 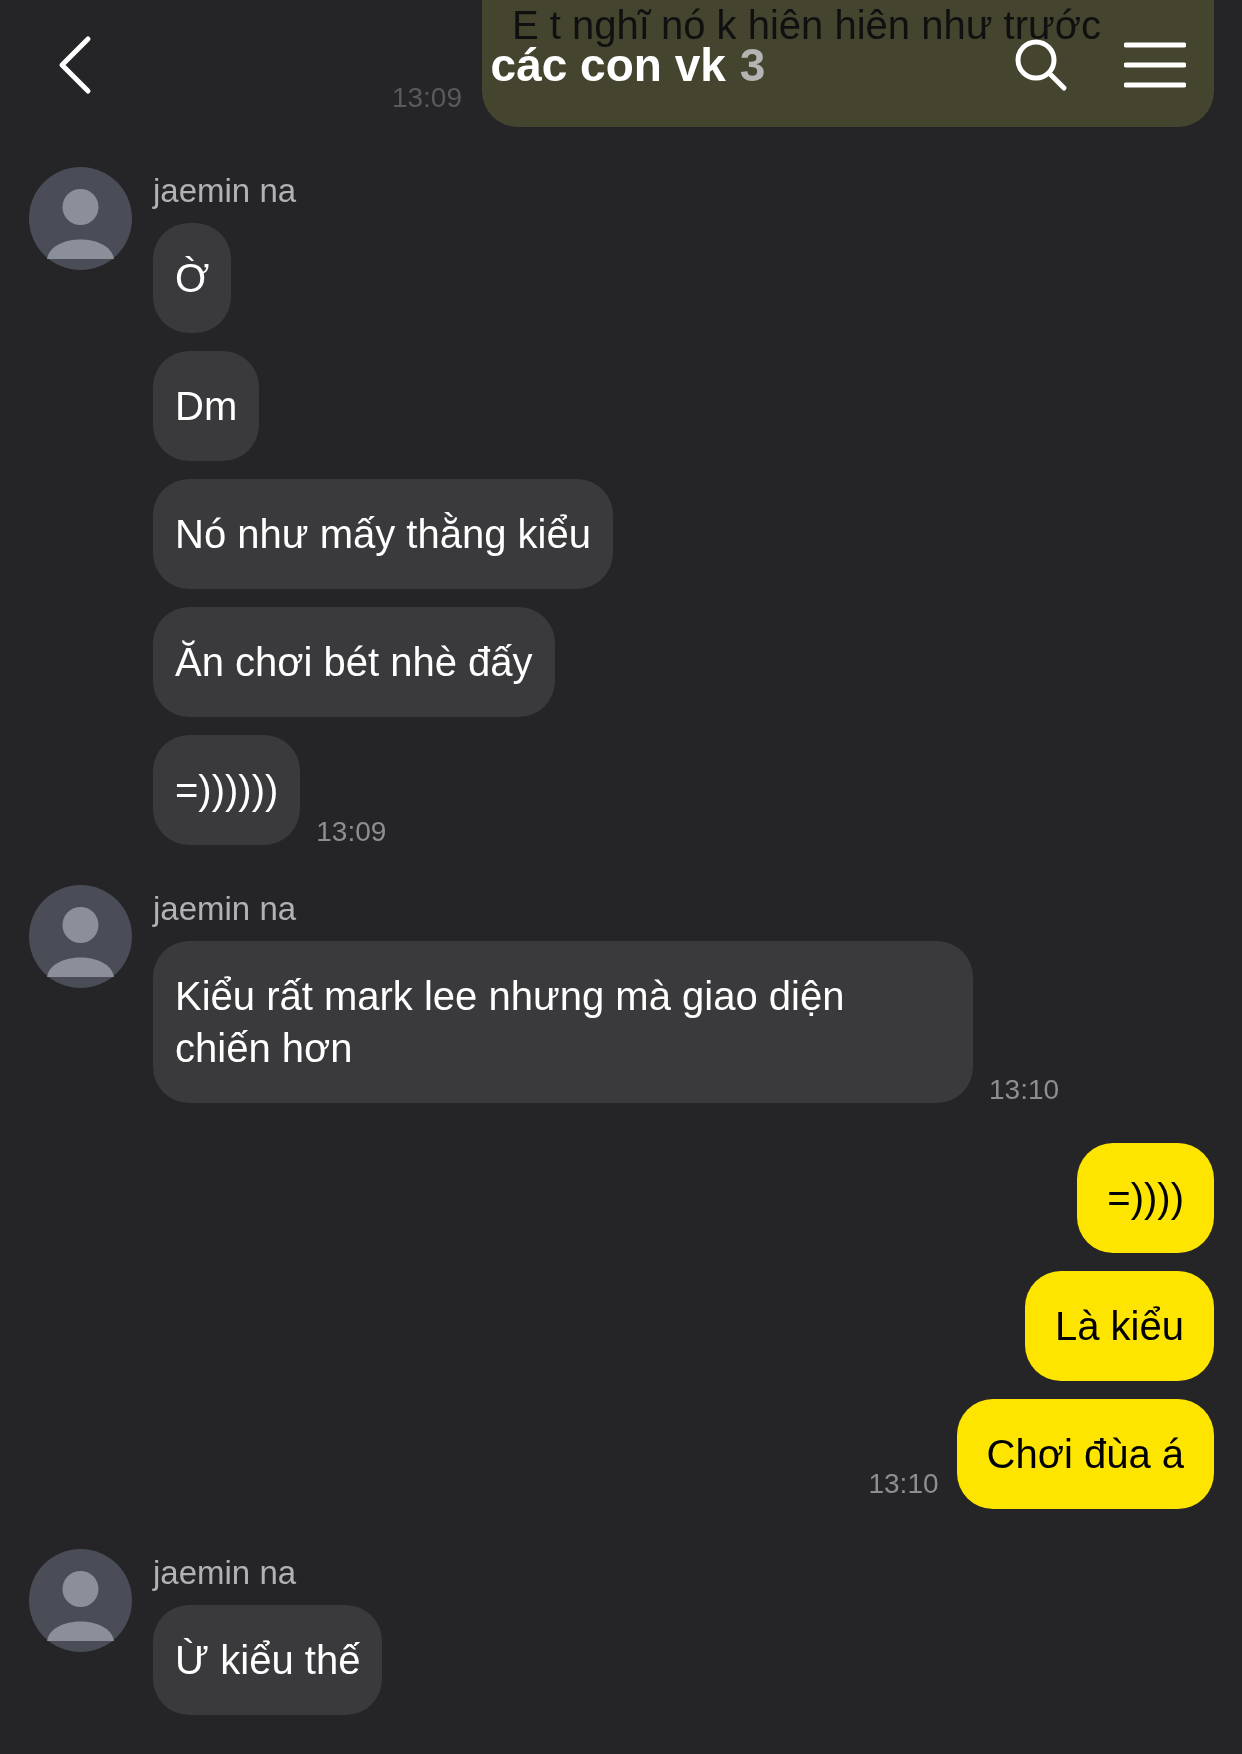 I want to click on message-time: 13:09, so click(x=351, y=832).